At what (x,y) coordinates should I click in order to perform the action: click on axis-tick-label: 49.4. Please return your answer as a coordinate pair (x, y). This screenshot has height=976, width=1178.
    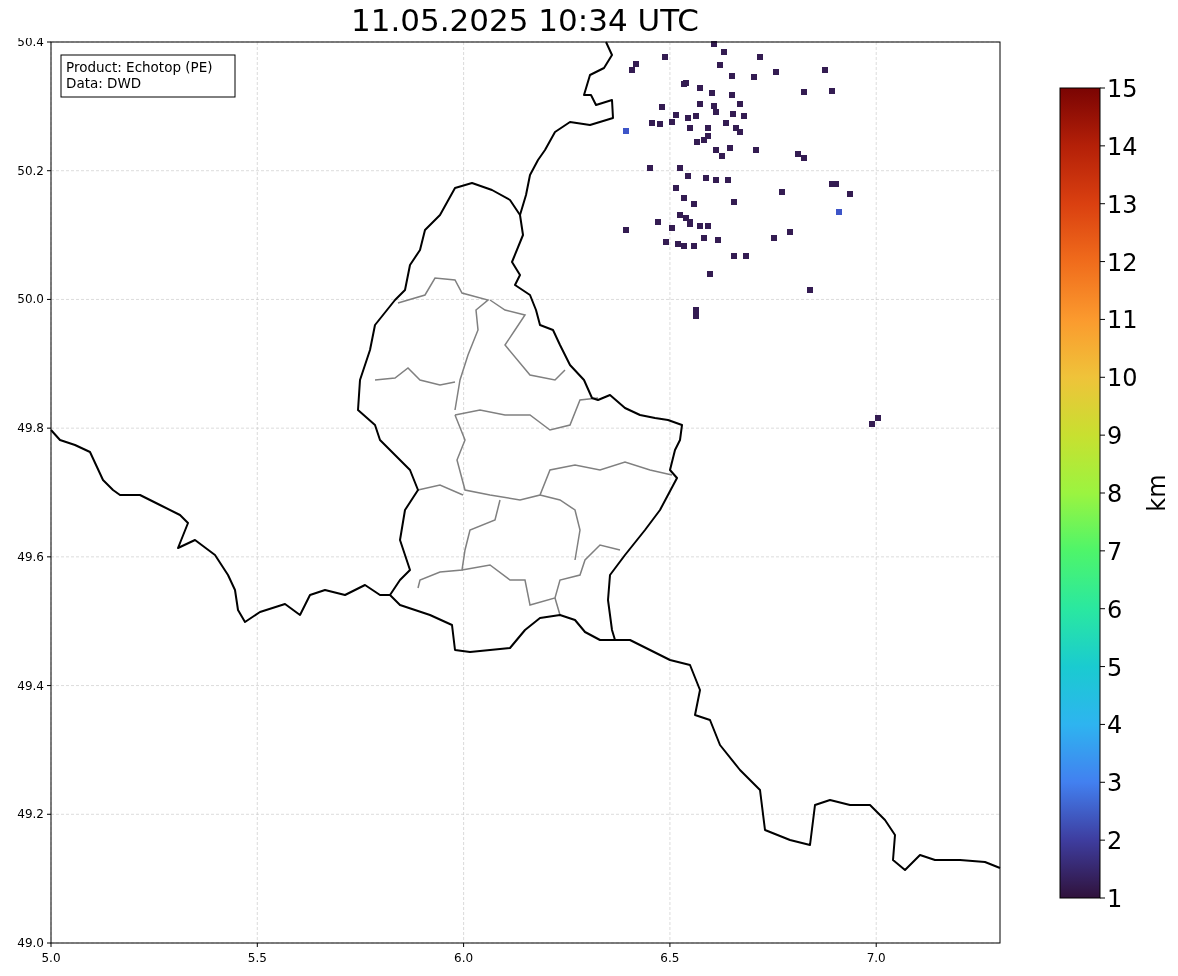
    Looking at the image, I should click on (30, 685).